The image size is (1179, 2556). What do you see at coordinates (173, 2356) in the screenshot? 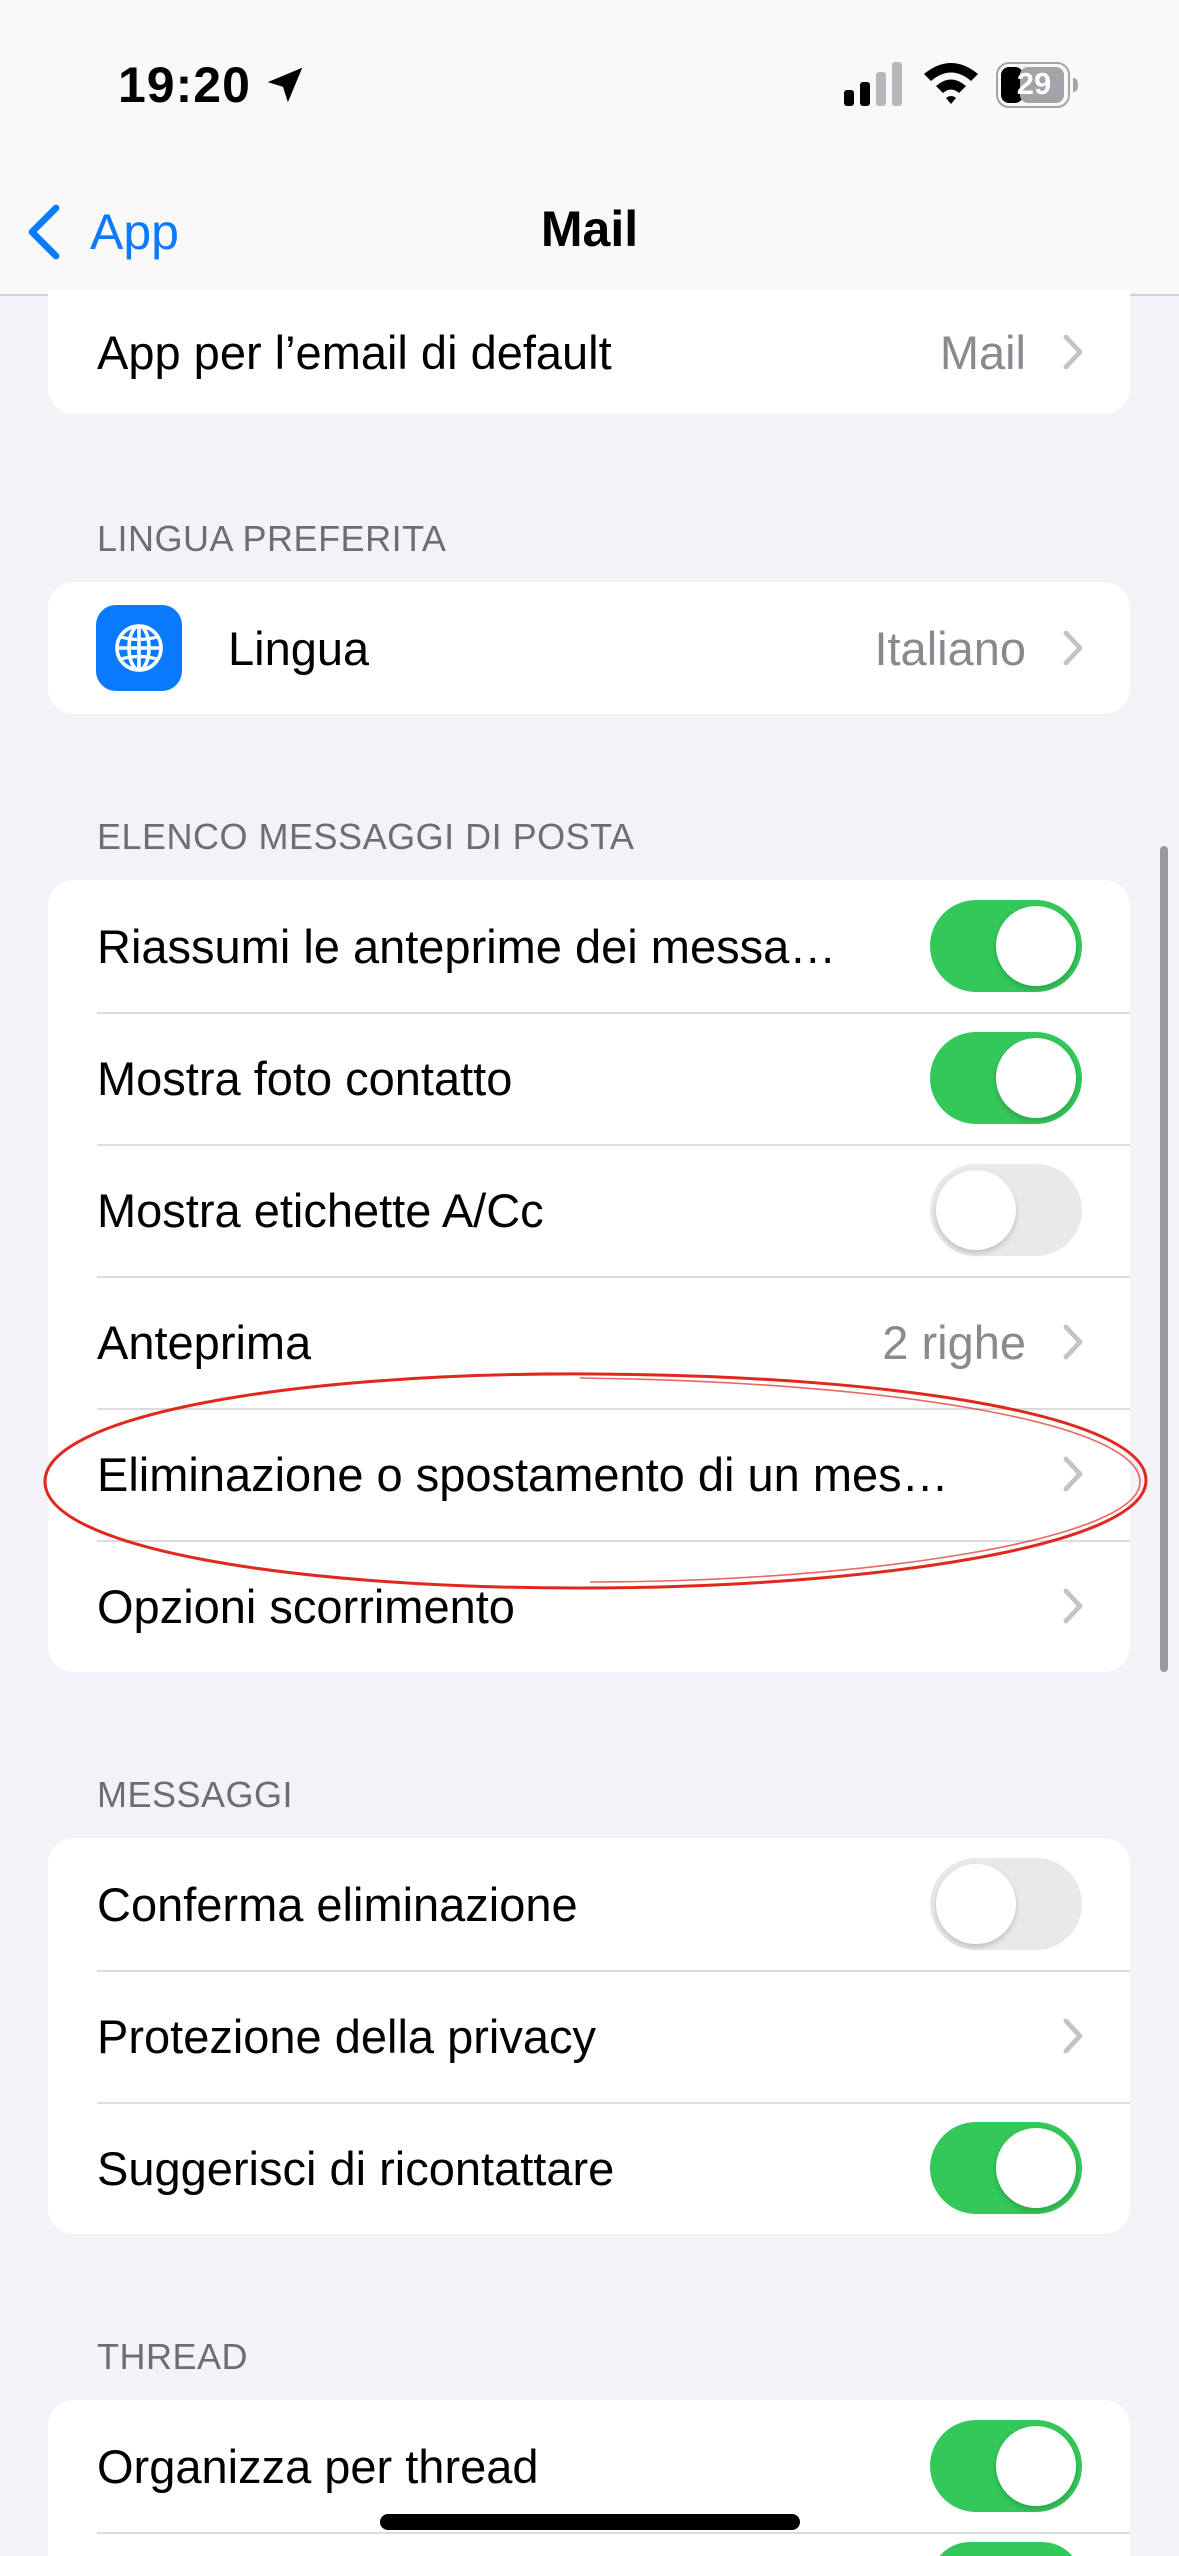
I see `section-header-thread: THREAD` at bounding box center [173, 2356].